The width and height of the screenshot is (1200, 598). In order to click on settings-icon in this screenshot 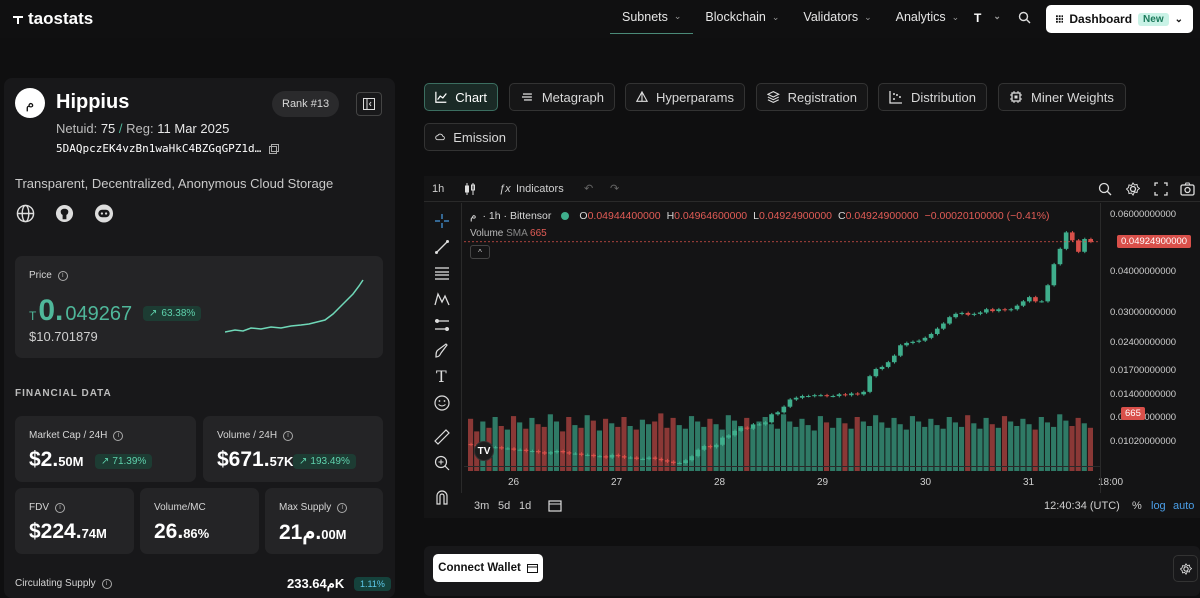, I will do `click(1133, 189)`.